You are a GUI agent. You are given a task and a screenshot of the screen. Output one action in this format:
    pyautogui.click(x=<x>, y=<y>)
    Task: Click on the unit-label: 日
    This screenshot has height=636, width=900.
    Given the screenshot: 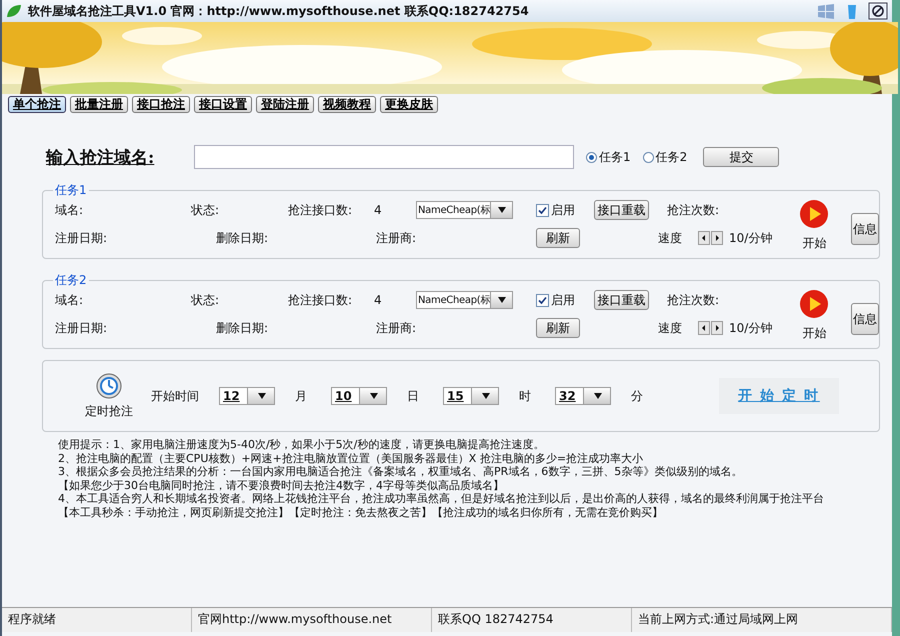 What is the action you would take?
    pyautogui.click(x=413, y=396)
    